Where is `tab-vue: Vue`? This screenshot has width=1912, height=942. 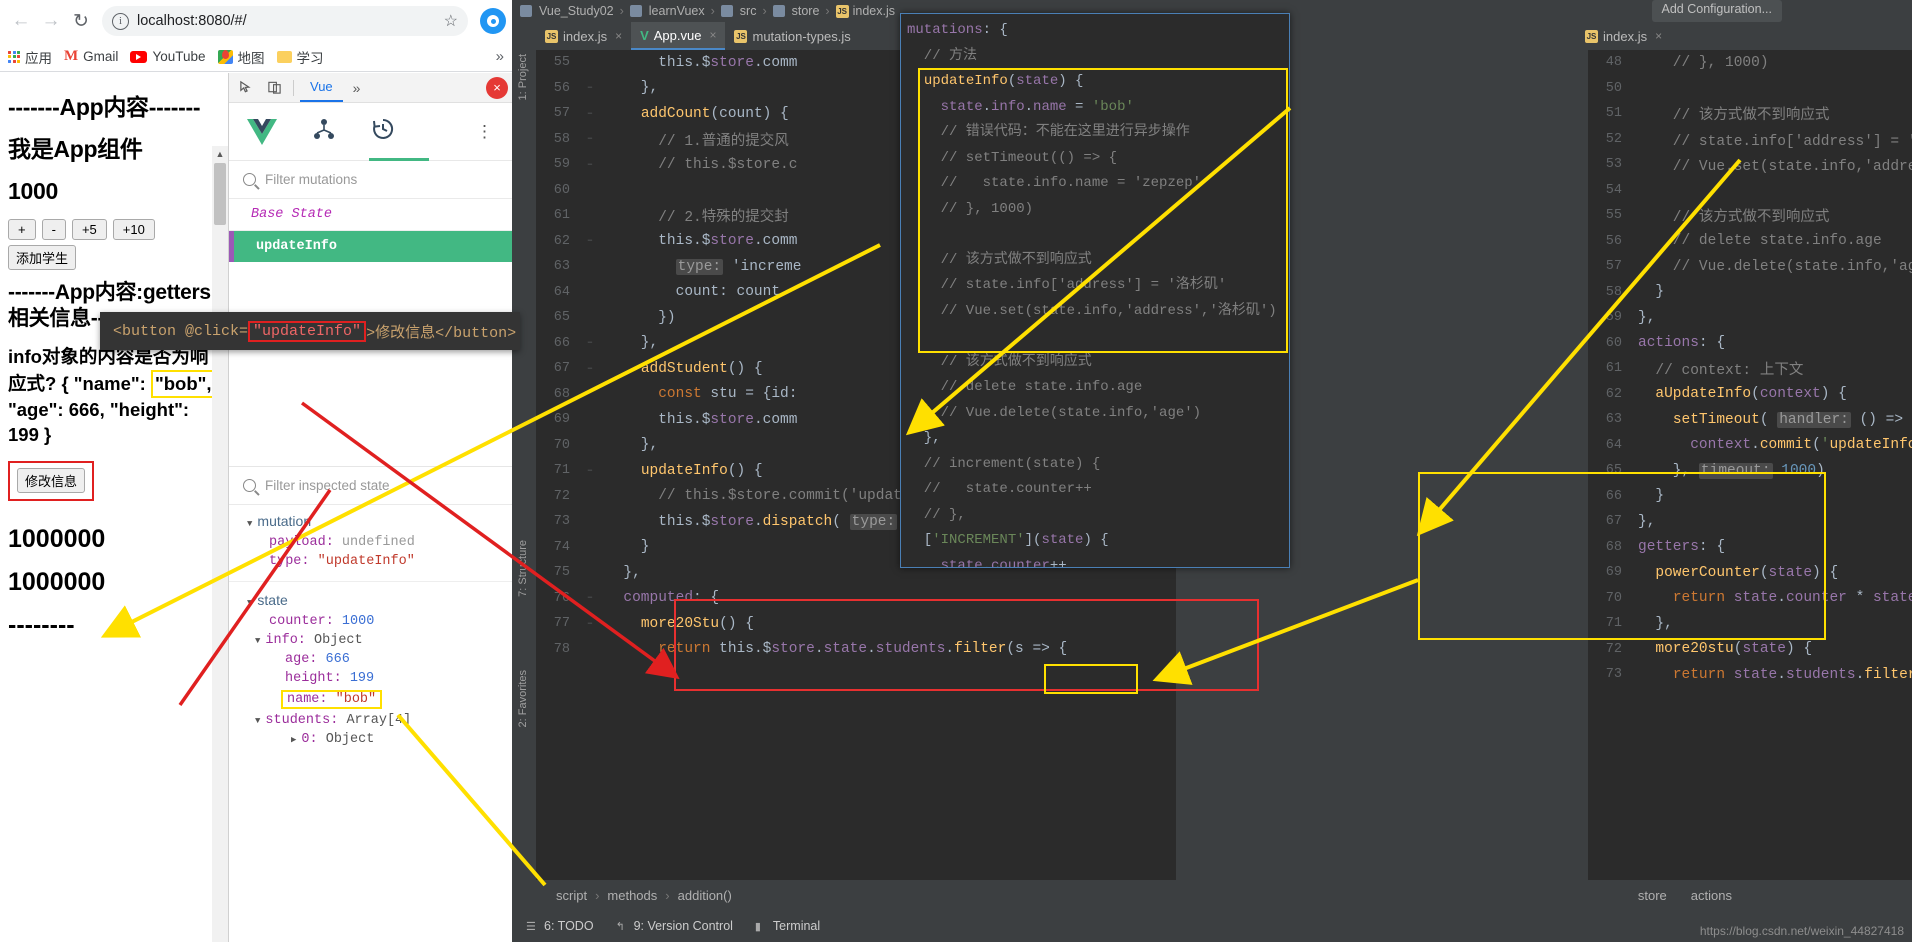 tab-vue: Vue is located at coordinates (321, 87).